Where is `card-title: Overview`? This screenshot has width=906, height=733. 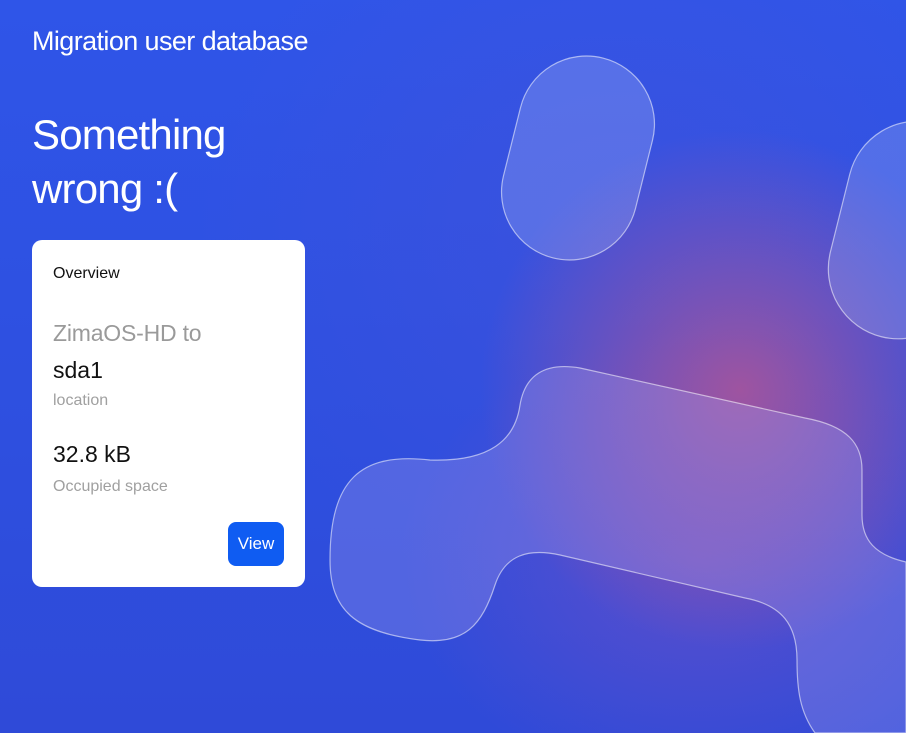
card-title: Overview is located at coordinates (86, 273).